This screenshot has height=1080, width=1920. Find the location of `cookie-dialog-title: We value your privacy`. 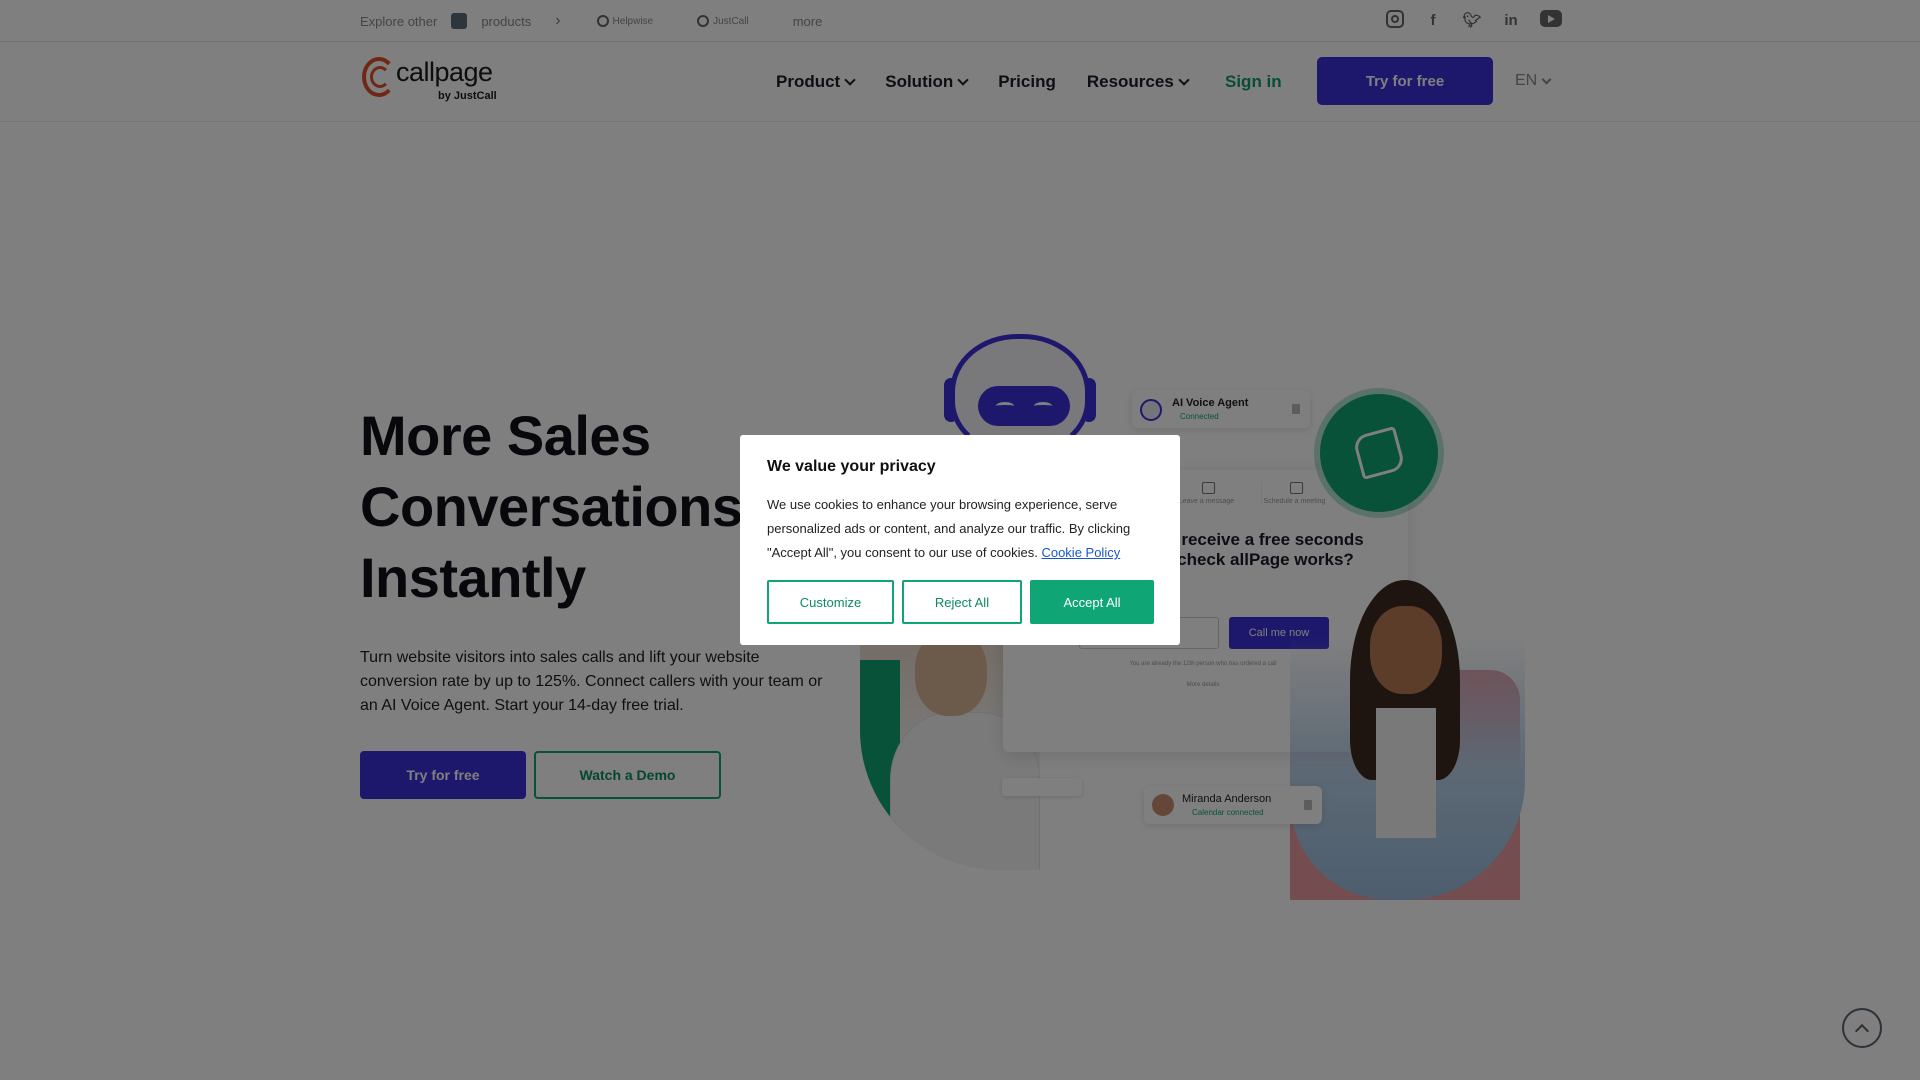

cookie-dialog-title: We value your privacy is located at coordinates (851, 466).